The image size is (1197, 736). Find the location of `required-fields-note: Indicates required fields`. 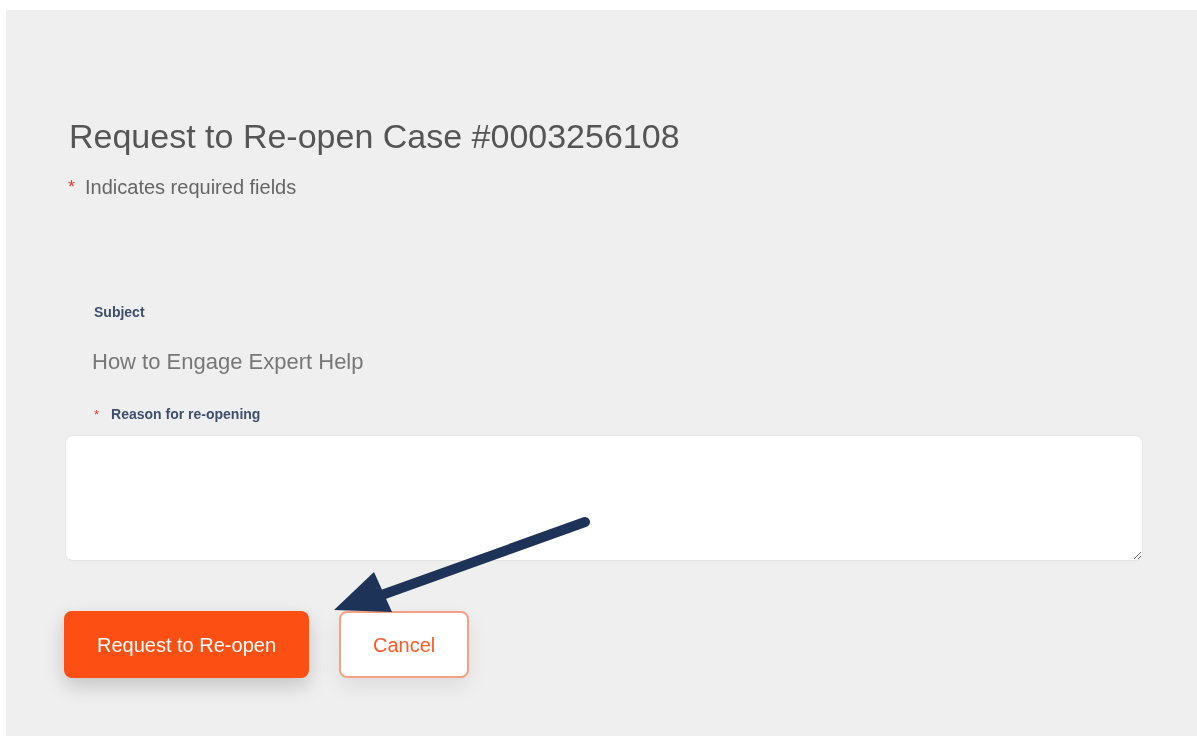

required-fields-note: Indicates required fields is located at coordinates (191, 187).